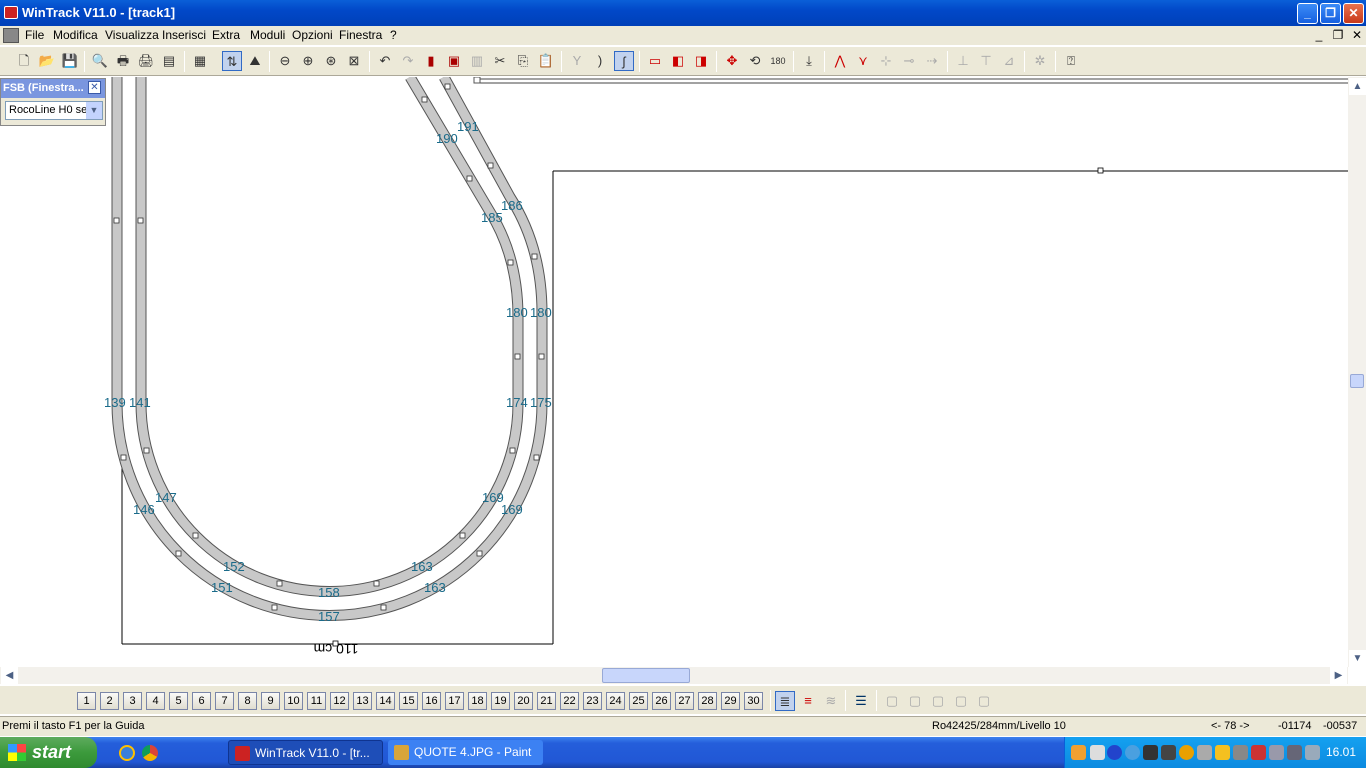 This screenshot has width=1366, height=768. Describe the element at coordinates (1071, 61) in the screenshot. I see `context-help-icon: ⍰` at that location.